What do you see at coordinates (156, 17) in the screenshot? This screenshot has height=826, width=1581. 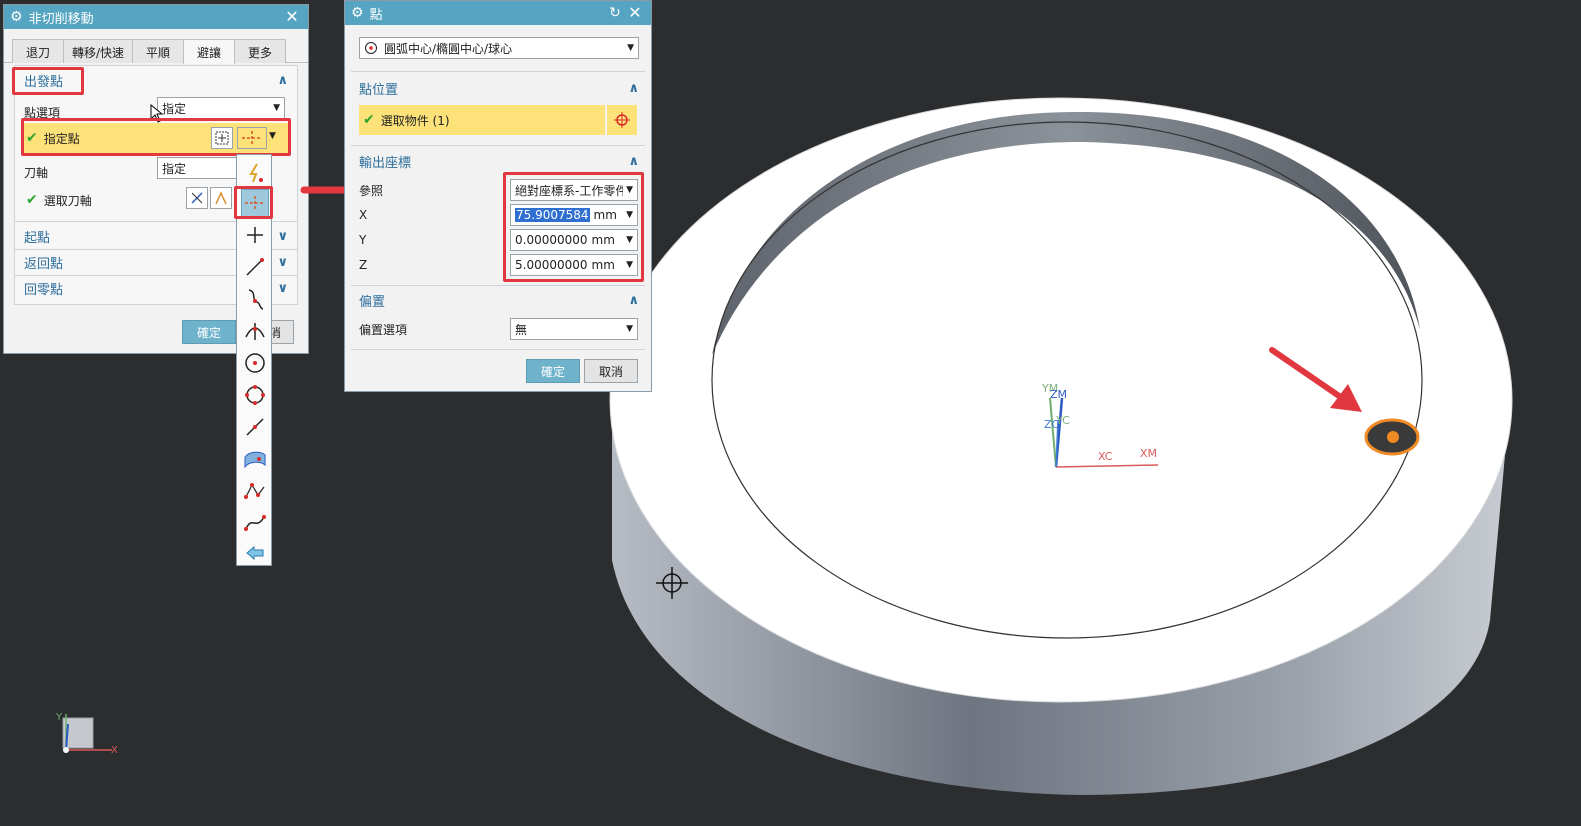 I see `dialog-titlebar: ⚙ 非切削移動 ✕` at bounding box center [156, 17].